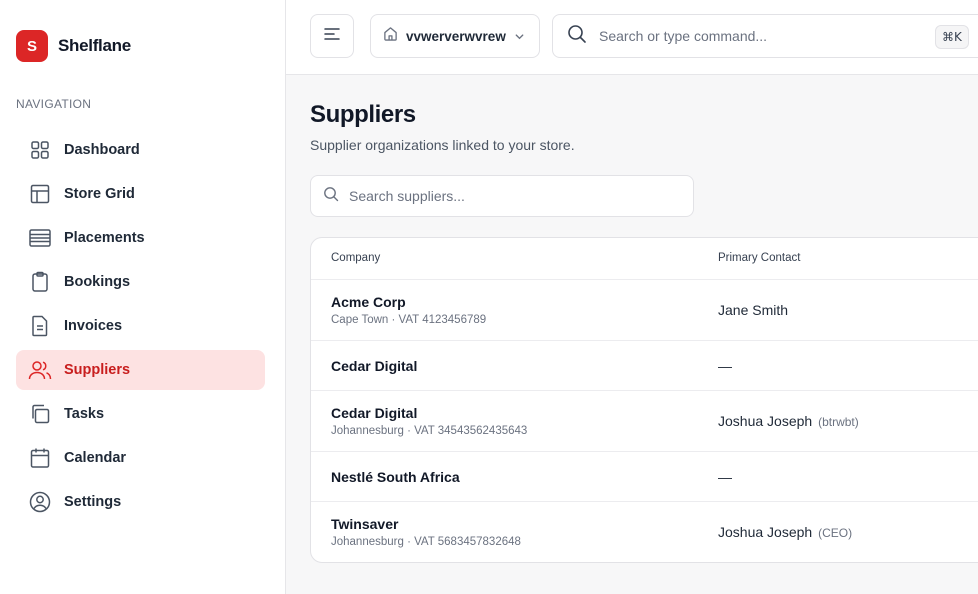 This screenshot has width=978, height=594. Describe the element at coordinates (644, 477) in the screenshot. I see `table-row: Nestlé South Africa —` at that location.